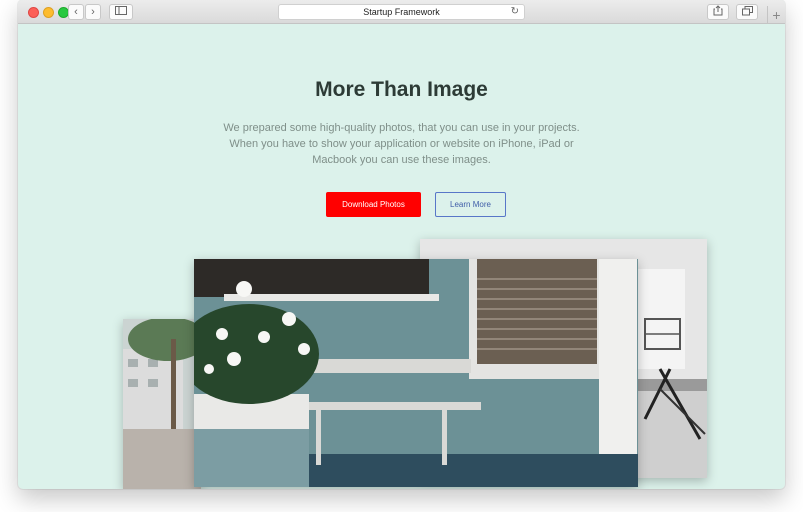 The height and width of the screenshot is (512, 803). I want to click on address-text: Startup Framework, so click(401, 12).